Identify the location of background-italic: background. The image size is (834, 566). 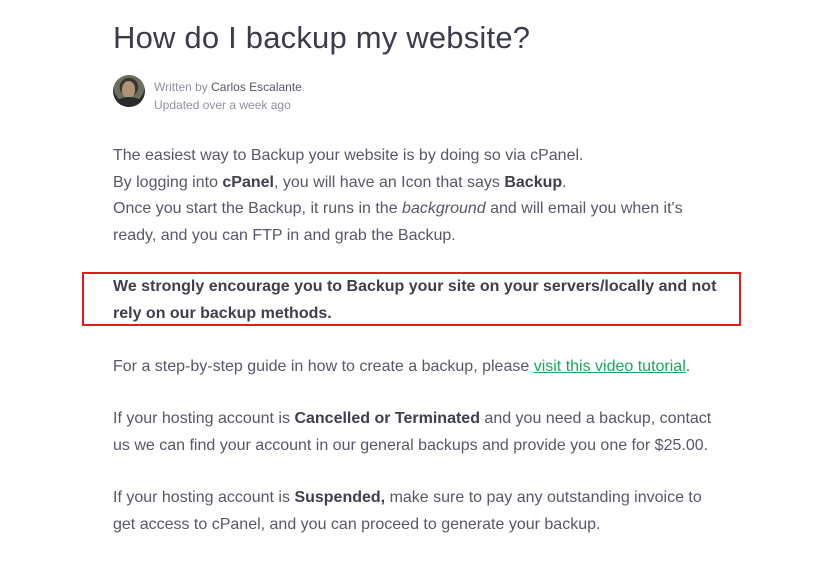
(444, 208).